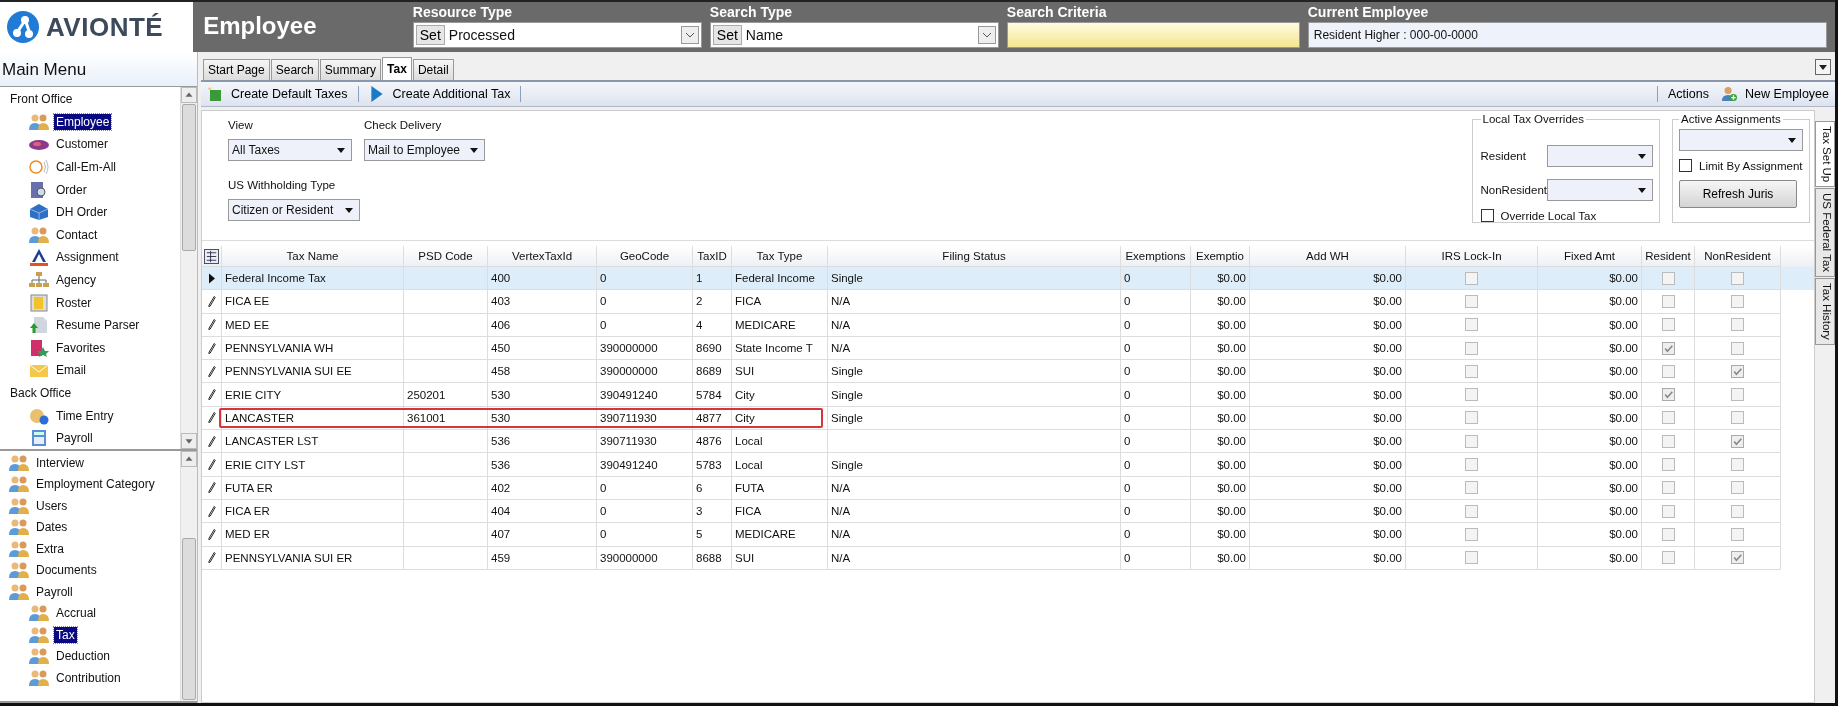 This screenshot has height=706, width=1838. Describe the element at coordinates (76, 280) in the screenshot. I see `menu-item: Agency` at that location.